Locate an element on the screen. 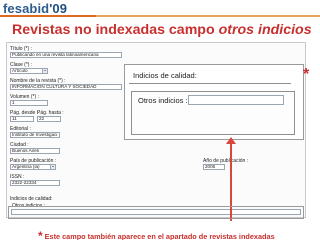  title-emphasis: otros indicios is located at coordinates (265, 30).